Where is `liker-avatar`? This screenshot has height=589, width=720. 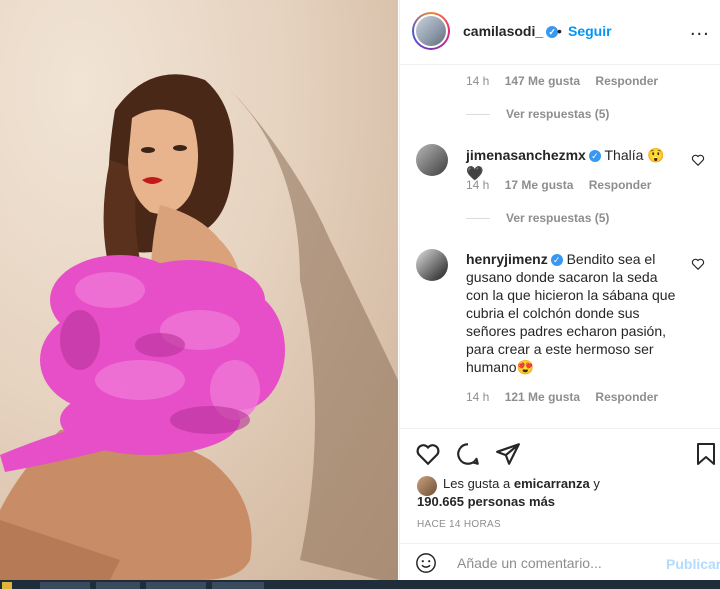 liker-avatar is located at coordinates (427, 486).